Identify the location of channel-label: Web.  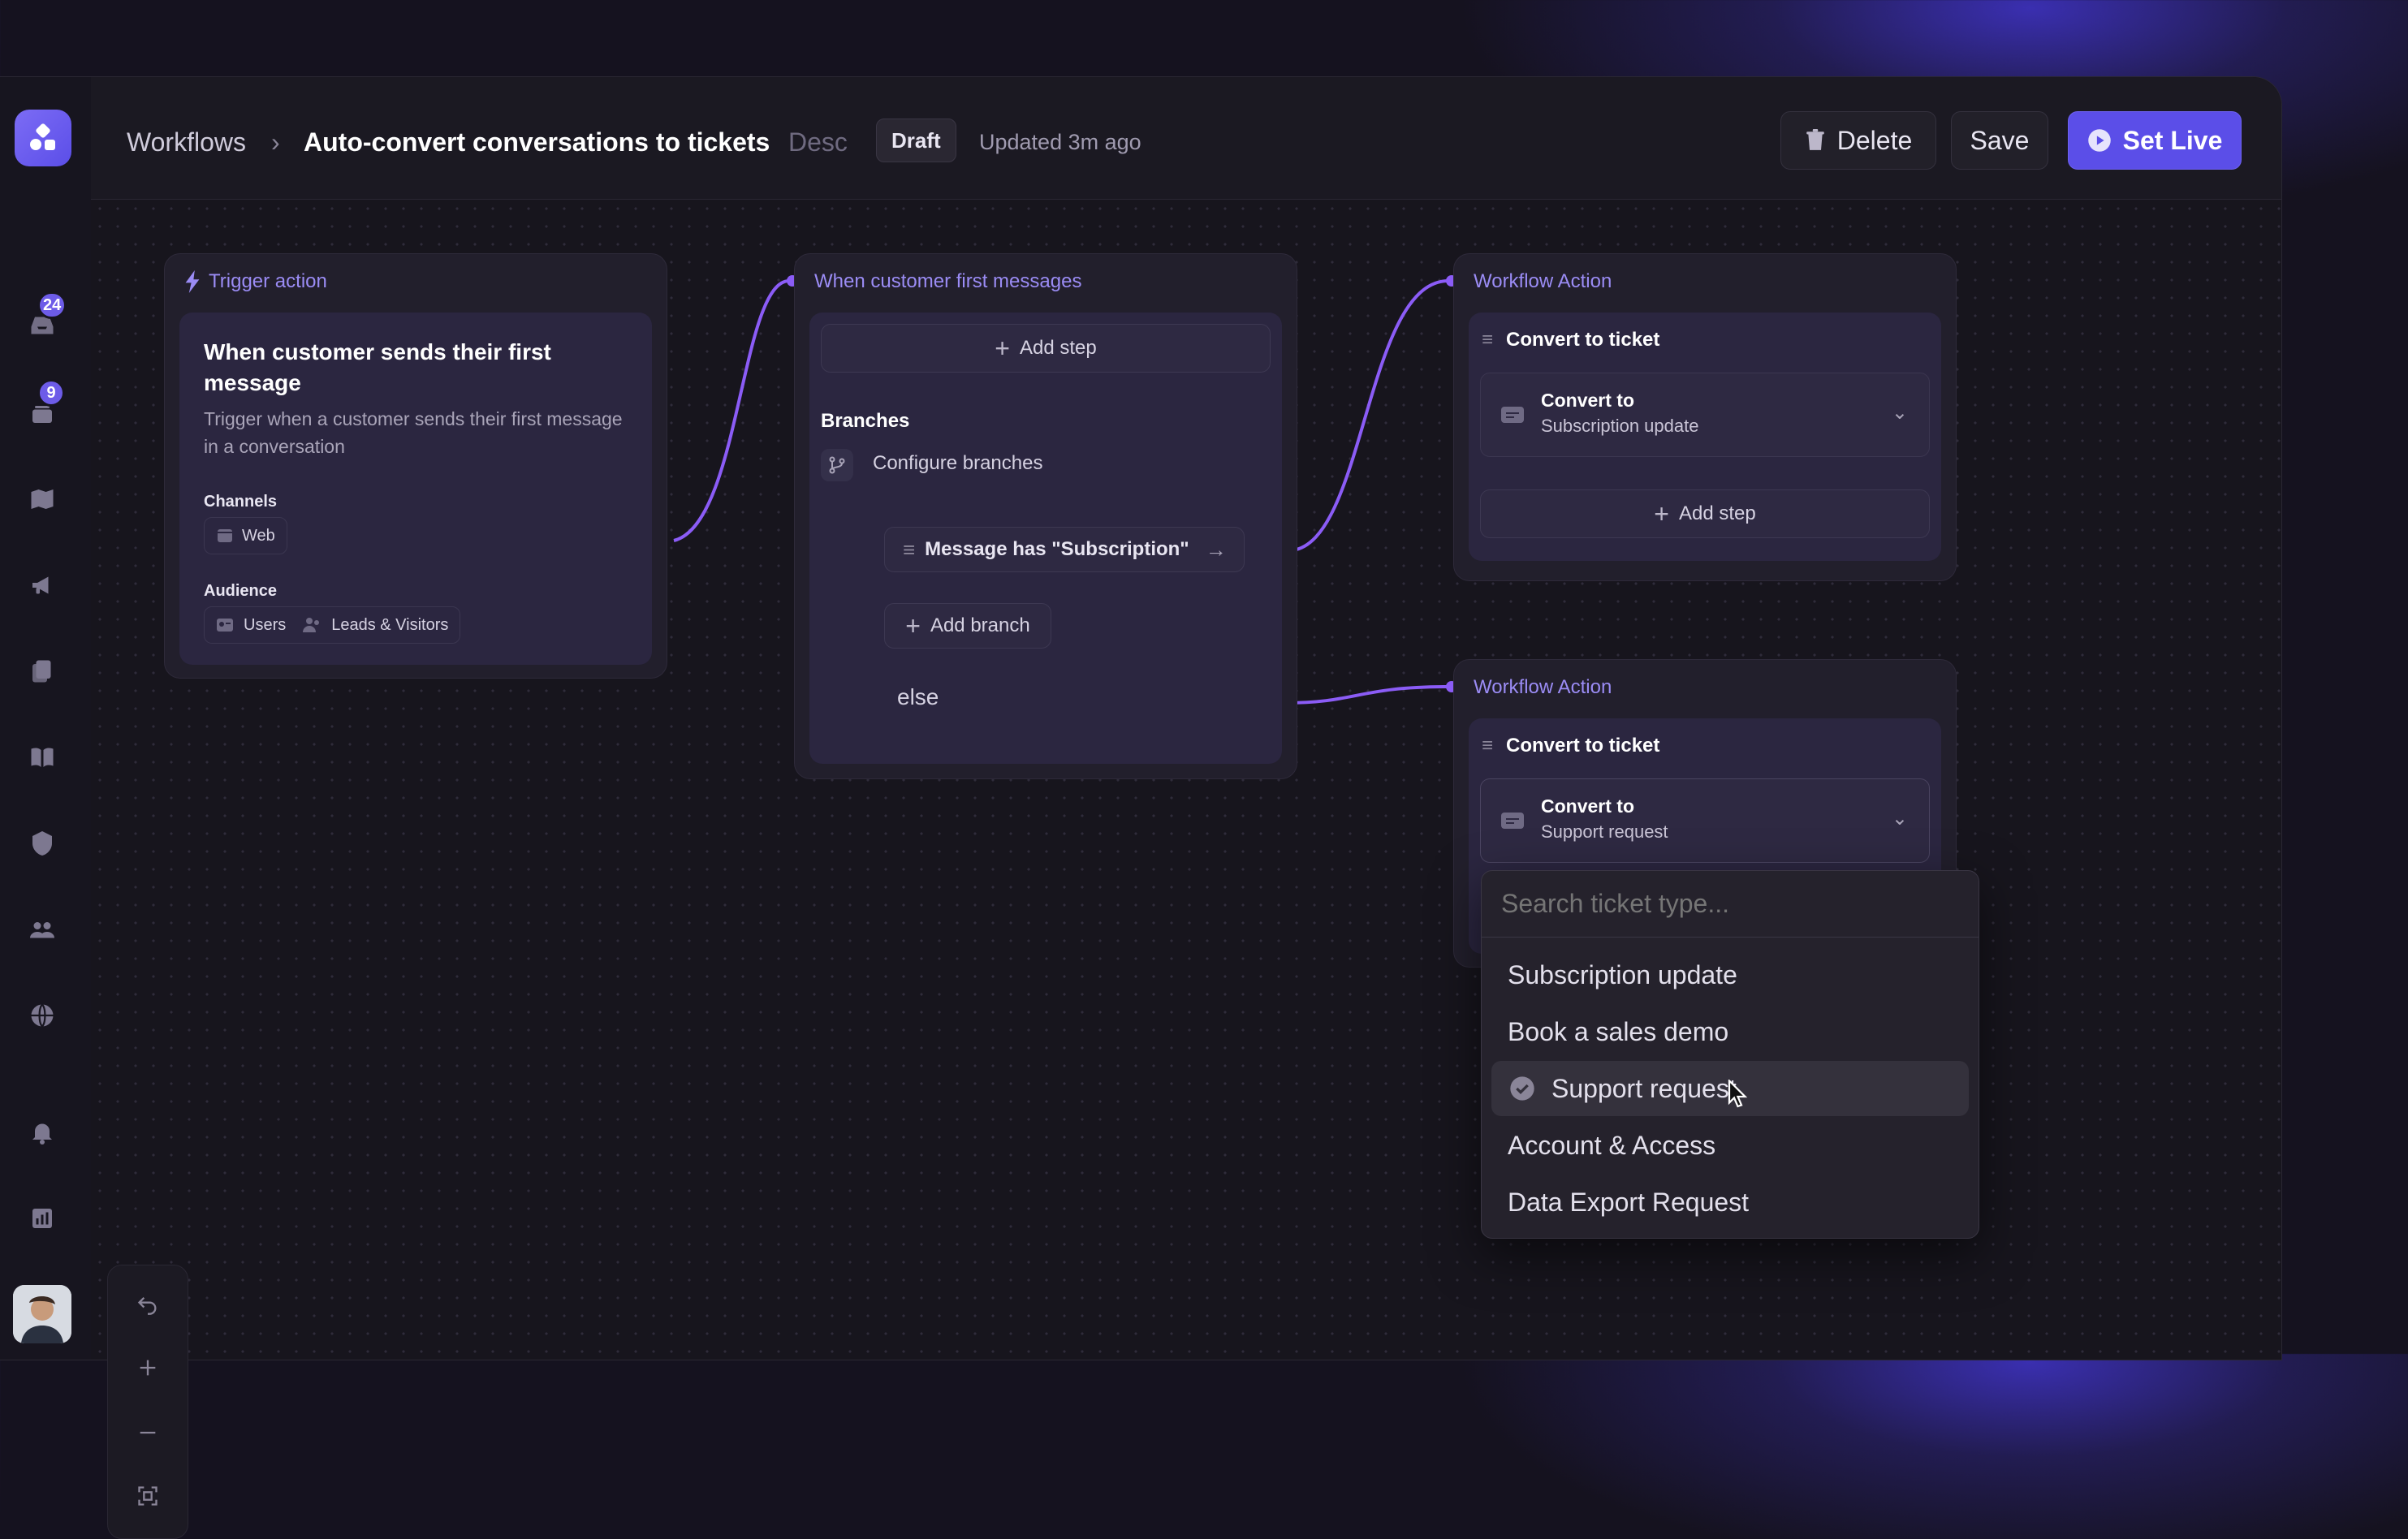
(258, 535).